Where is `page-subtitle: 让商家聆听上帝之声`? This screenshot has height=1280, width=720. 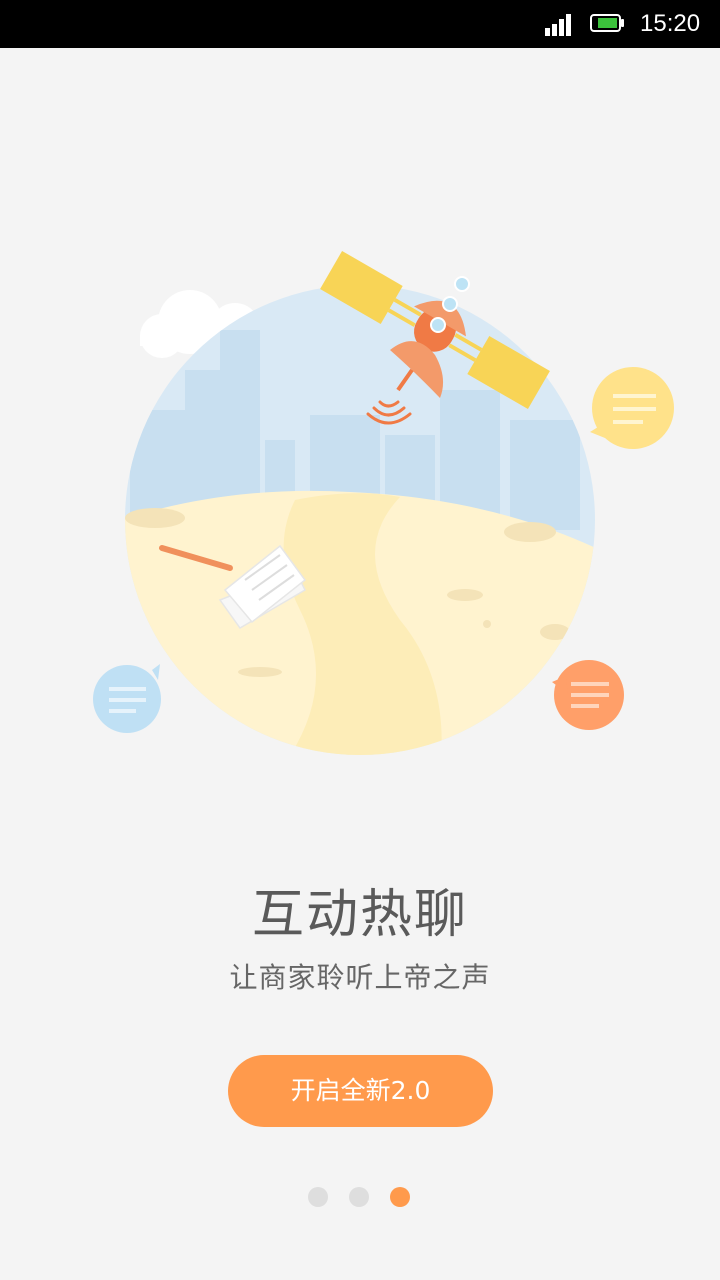
page-subtitle: 让商家聆听上帝之声 is located at coordinates (360, 977).